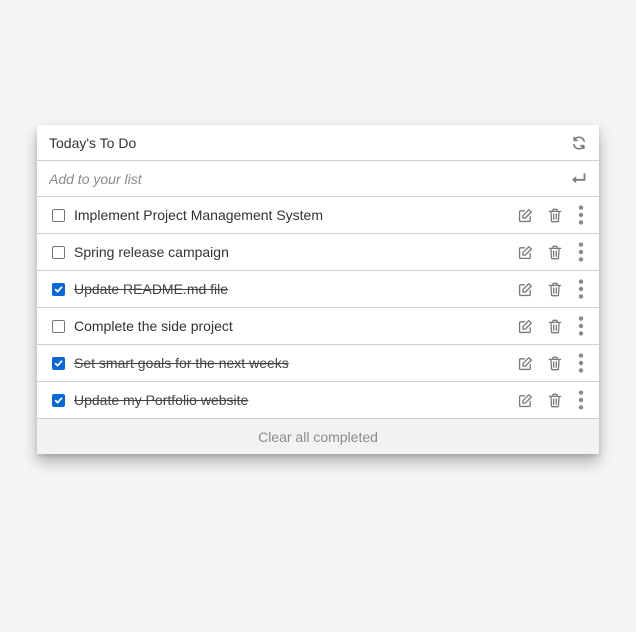 This screenshot has width=636, height=632. What do you see at coordinates (161, 400) in the screenshot?
I see `item-label: Update my Portfolio website` at bounding box center [161, 400].